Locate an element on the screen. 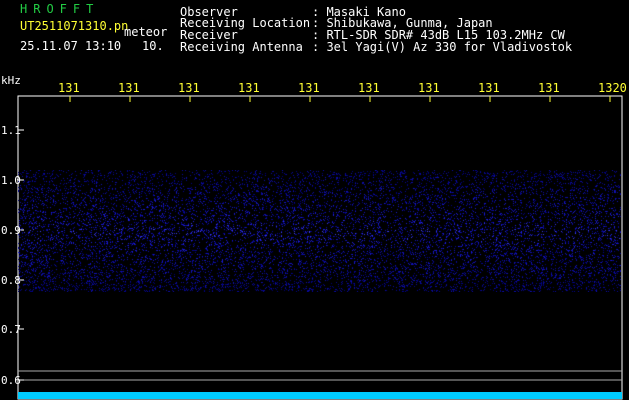  y-tick-label: 1.1 is located at coordinates (11, 130).